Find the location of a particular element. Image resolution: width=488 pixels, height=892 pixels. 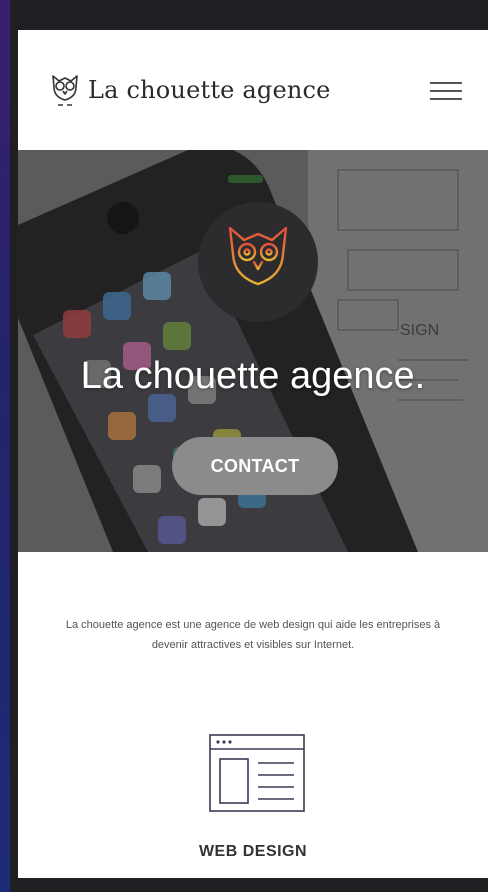

brand-link: La chouette agence is located at coordinates (190, 90).